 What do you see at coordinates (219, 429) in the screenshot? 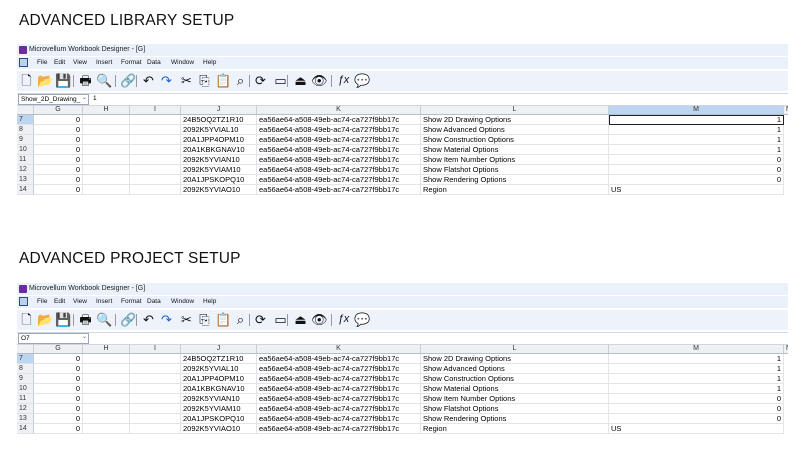
I see `cell-j: 2092K5YVIAO10` at bounding box center [219, 429].